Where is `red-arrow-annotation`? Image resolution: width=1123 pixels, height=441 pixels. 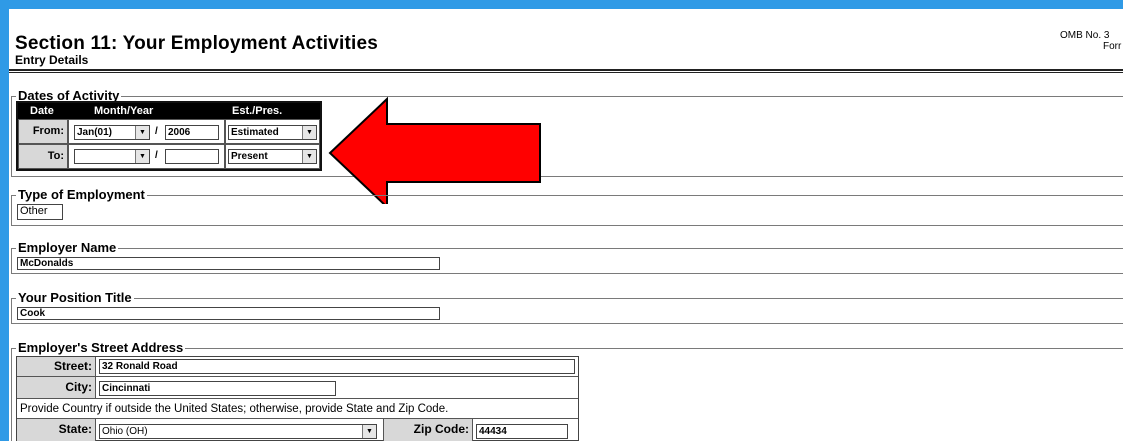
red-arrow-annotation is located at coordinates (434, 150).